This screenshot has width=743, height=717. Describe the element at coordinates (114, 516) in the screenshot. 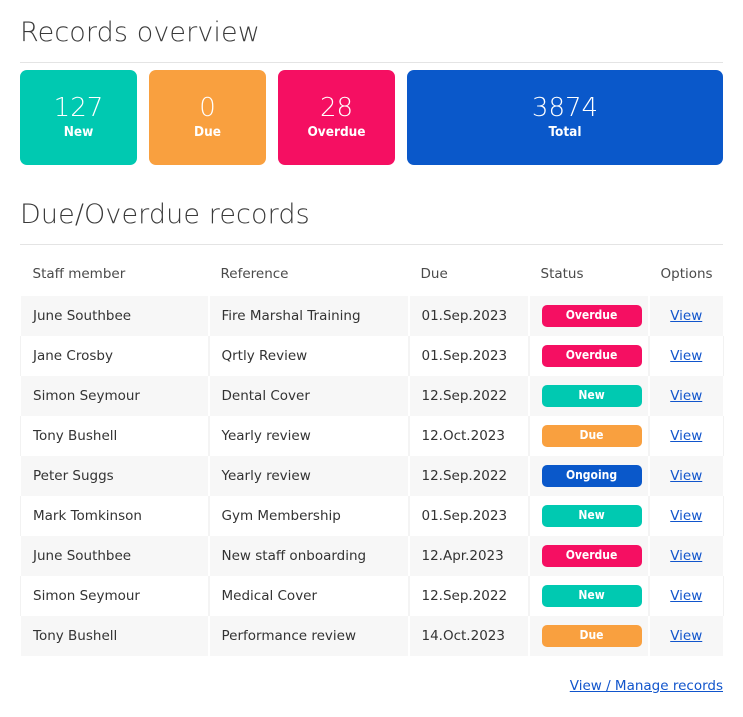

I see `cell-staff-member: Mark Tomkinson` at that location.